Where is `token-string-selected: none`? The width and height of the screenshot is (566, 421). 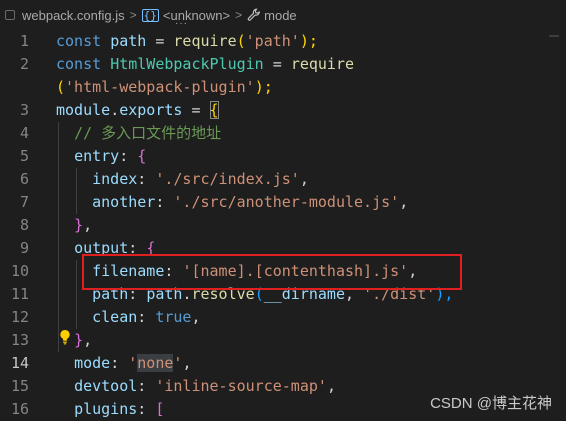 token-string-selected: none is located at coordinates (155, 363).